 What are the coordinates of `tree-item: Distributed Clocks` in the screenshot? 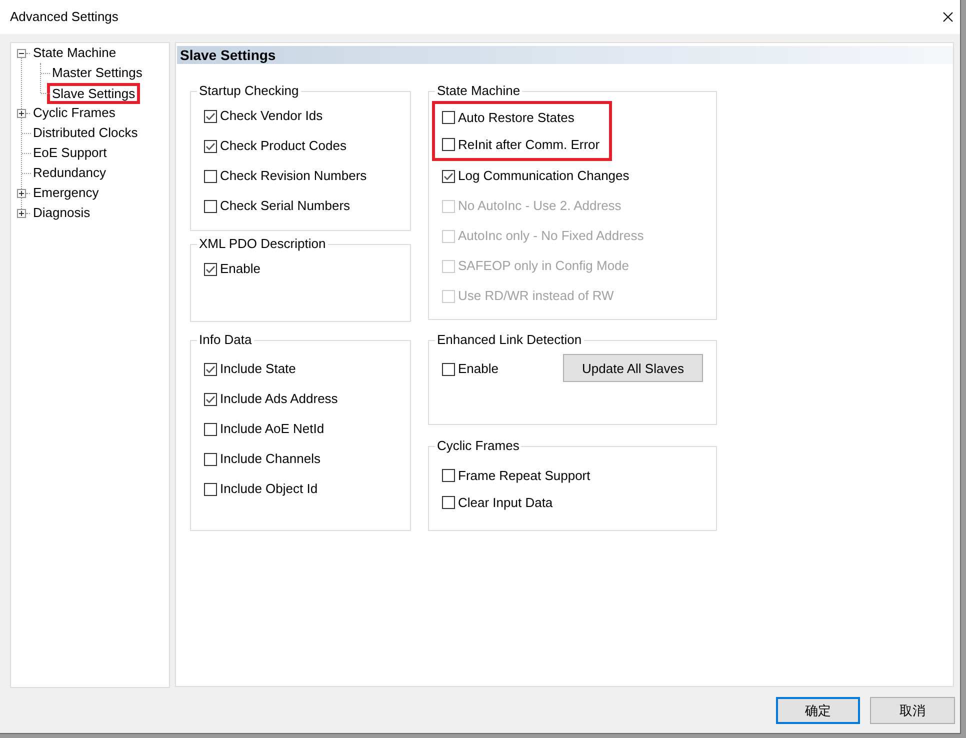 It's located at (85, 133).